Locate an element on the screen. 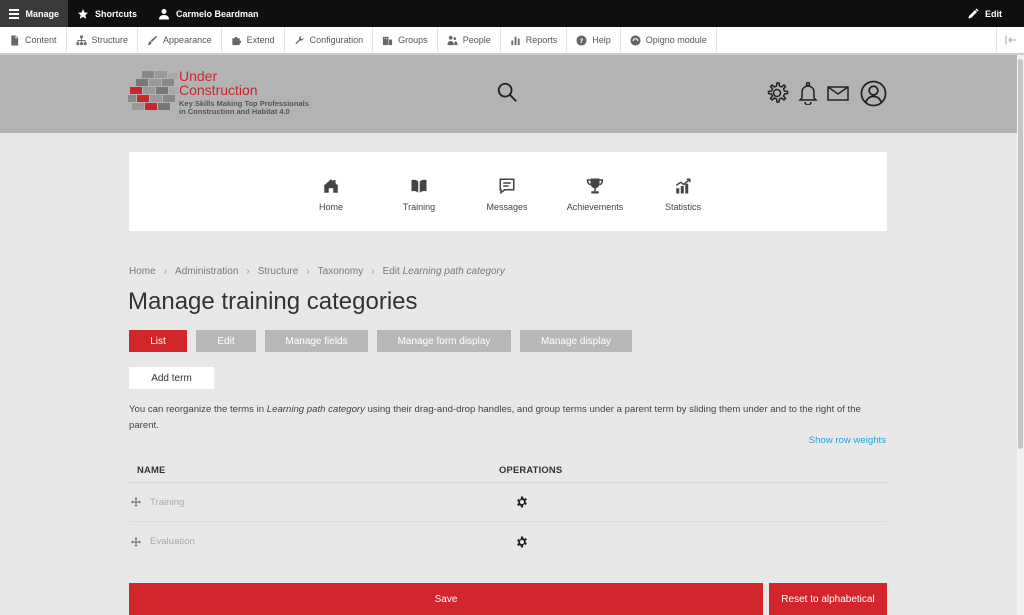  tab-manage-form-display: Manage form display is located at coordinates (444, 341).